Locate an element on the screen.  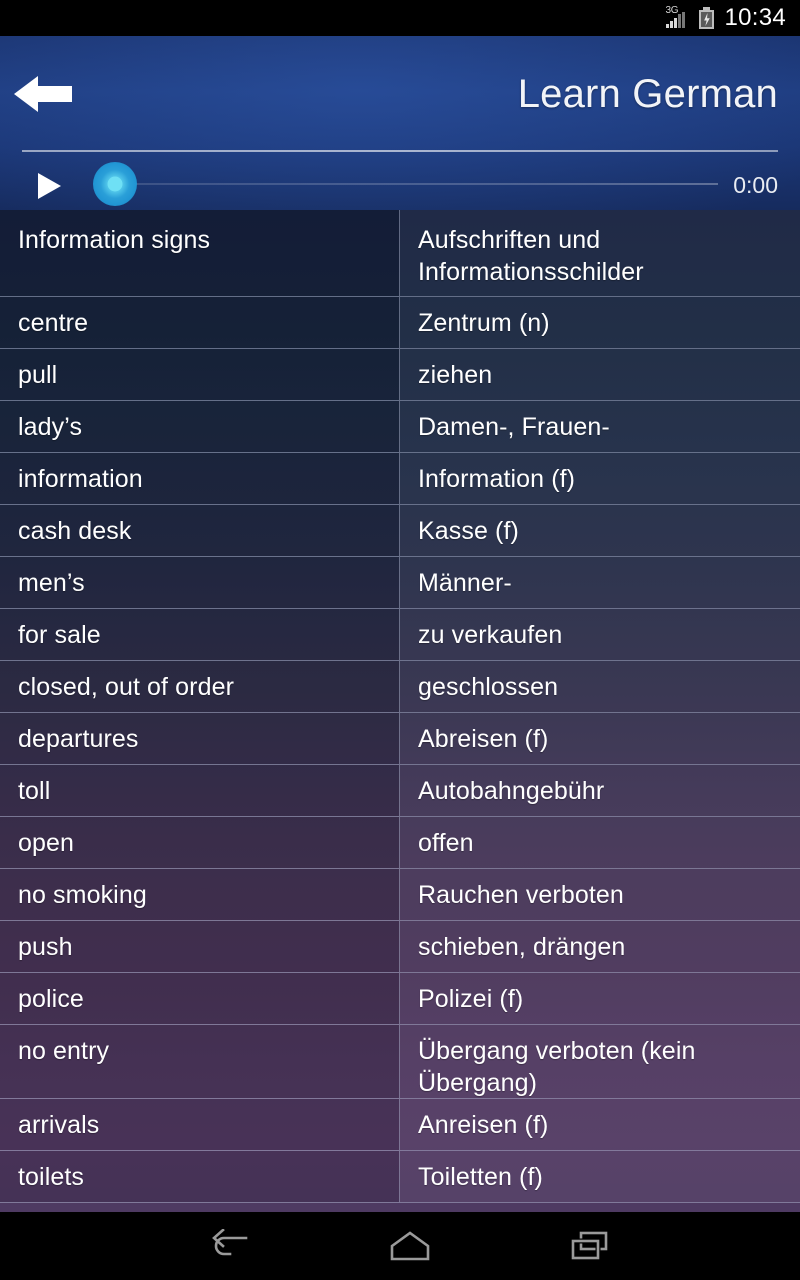
status-bar-icons: 3G 10:34 is located at coordinates (725, 18).